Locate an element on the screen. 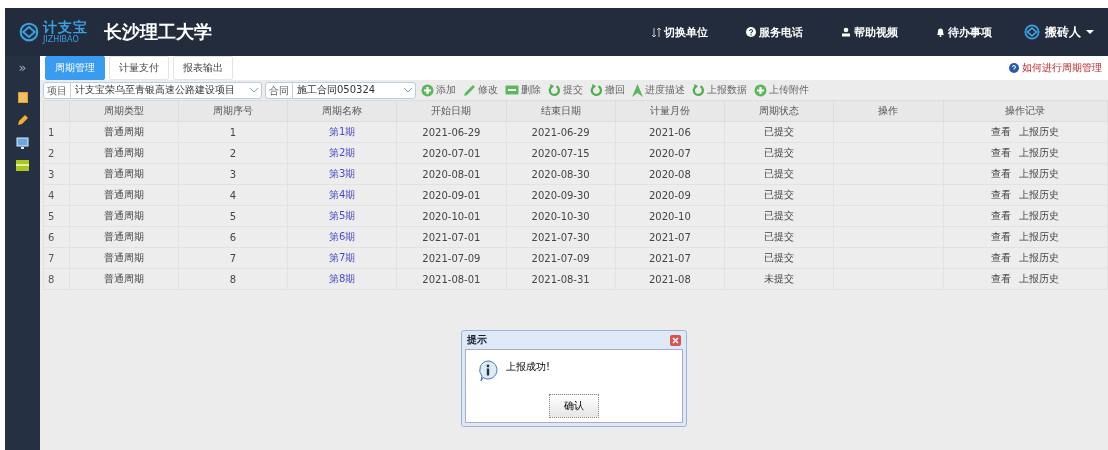  dialog-message: 上报成功! is located at coordinates (528, 367).